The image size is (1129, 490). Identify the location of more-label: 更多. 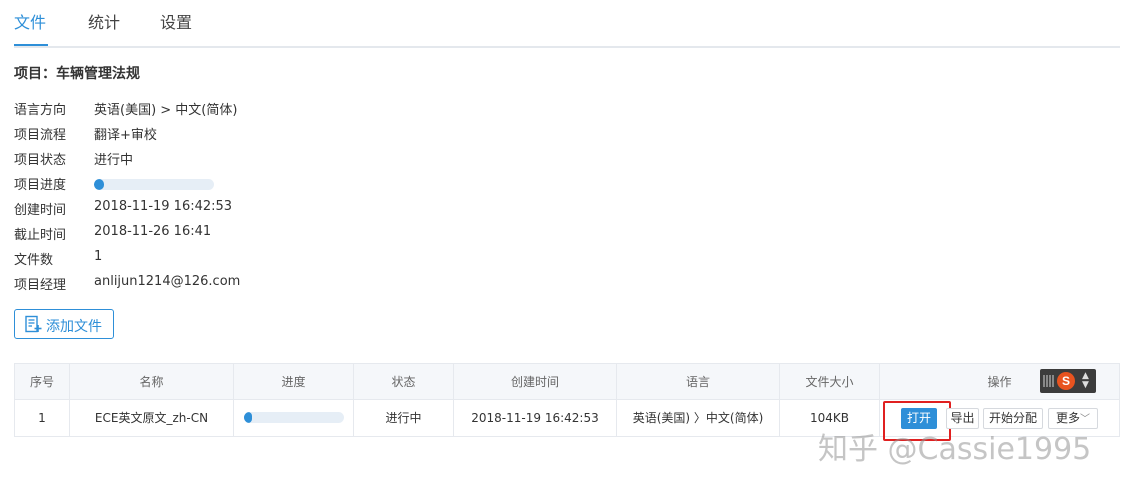
(1067, 418).